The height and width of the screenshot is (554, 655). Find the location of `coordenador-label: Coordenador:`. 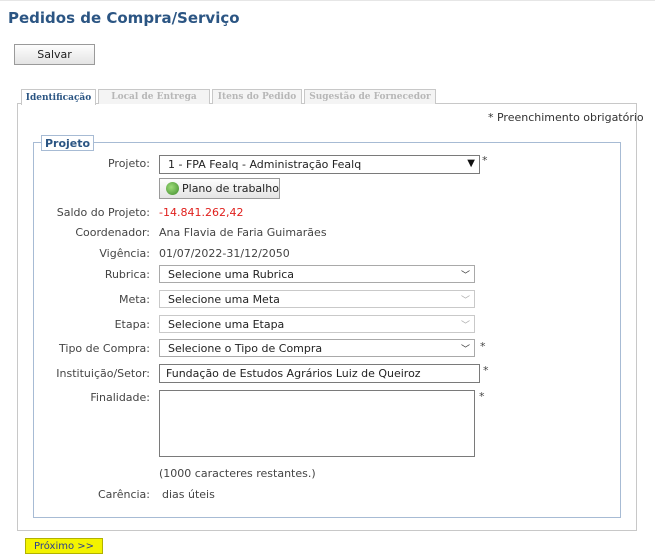

coordenador-label: Coordenador: is located at coordinates (112, 232).